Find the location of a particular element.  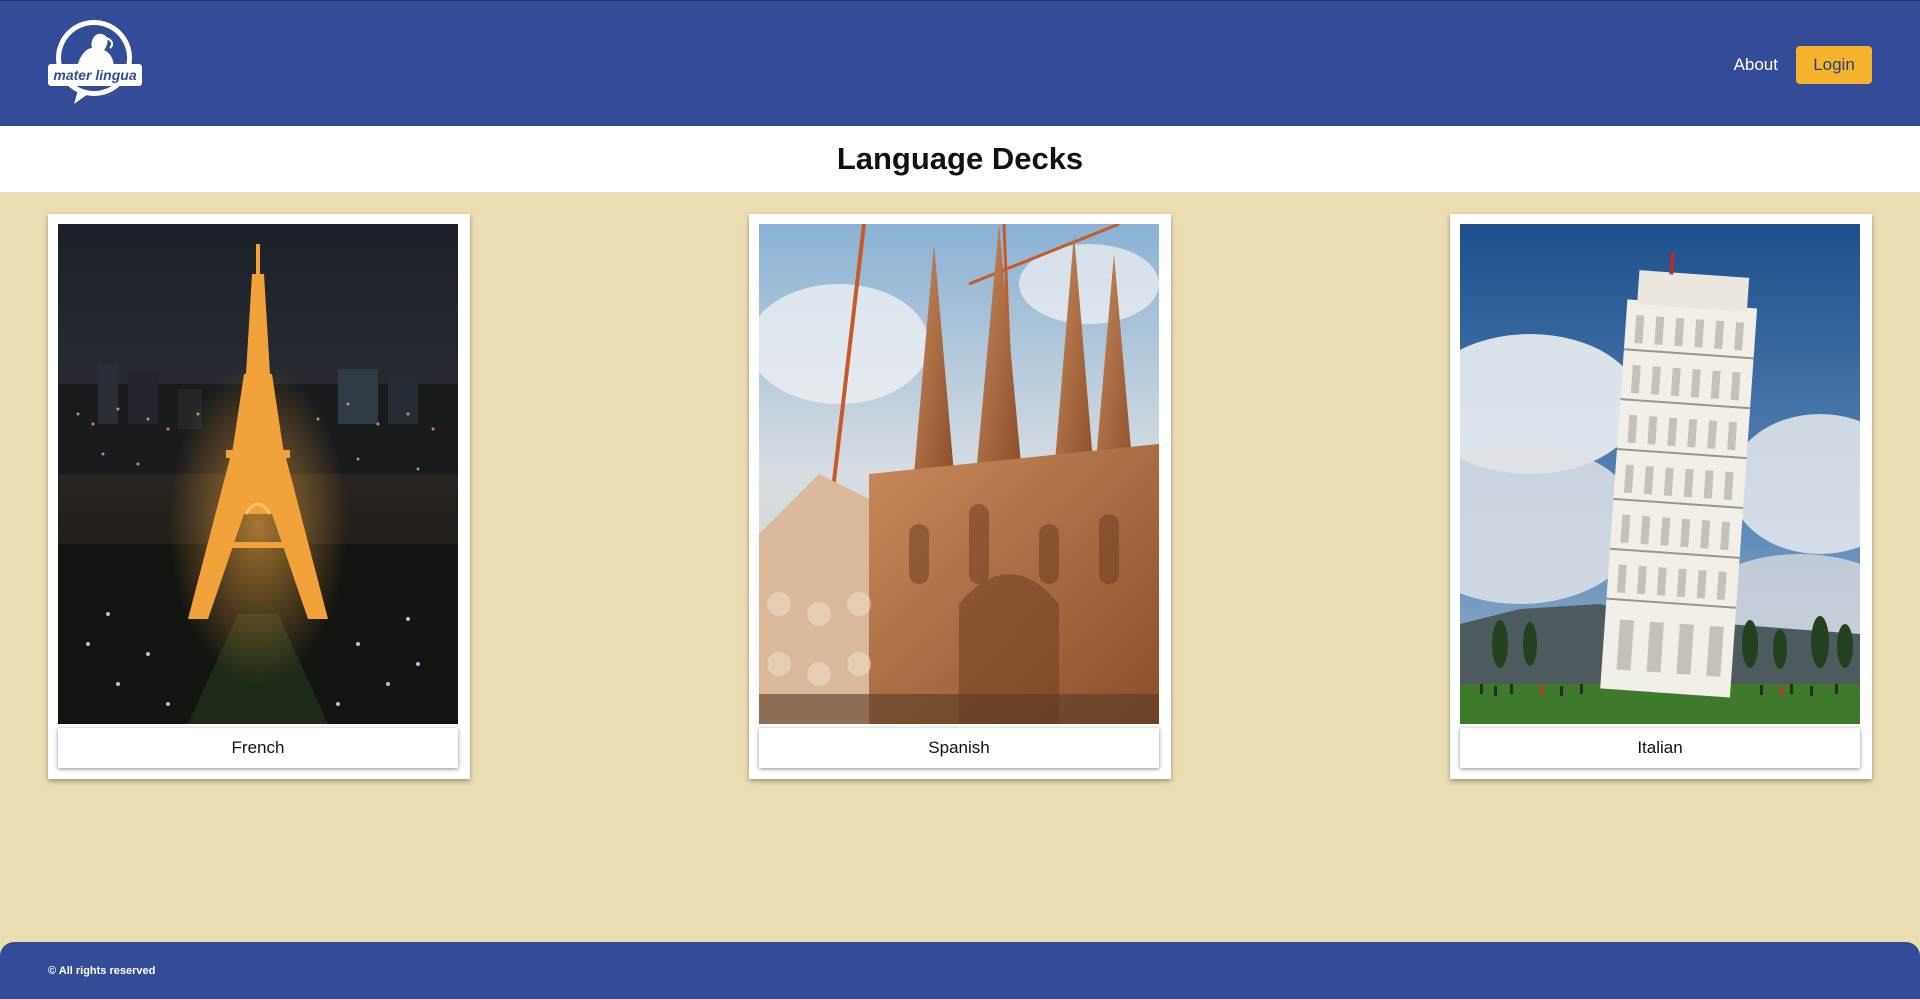

deck-label: Spanish is located at coordinates (959, 748).